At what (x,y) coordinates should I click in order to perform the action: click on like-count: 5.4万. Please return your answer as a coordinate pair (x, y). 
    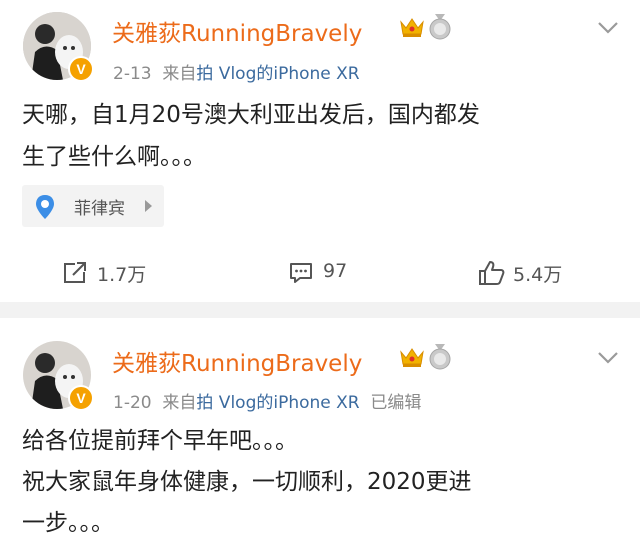
    Looking at the image, I should click on (538, 275).